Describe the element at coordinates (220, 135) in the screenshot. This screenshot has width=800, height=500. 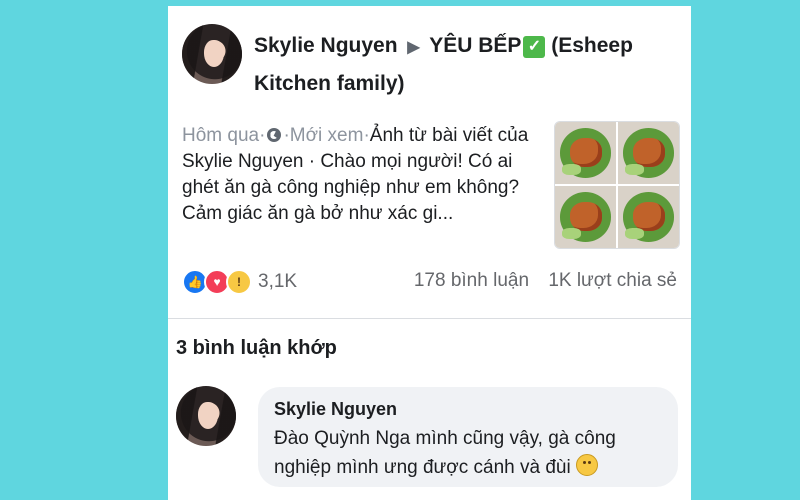
I see `post-time: Hôm qua` at that location.